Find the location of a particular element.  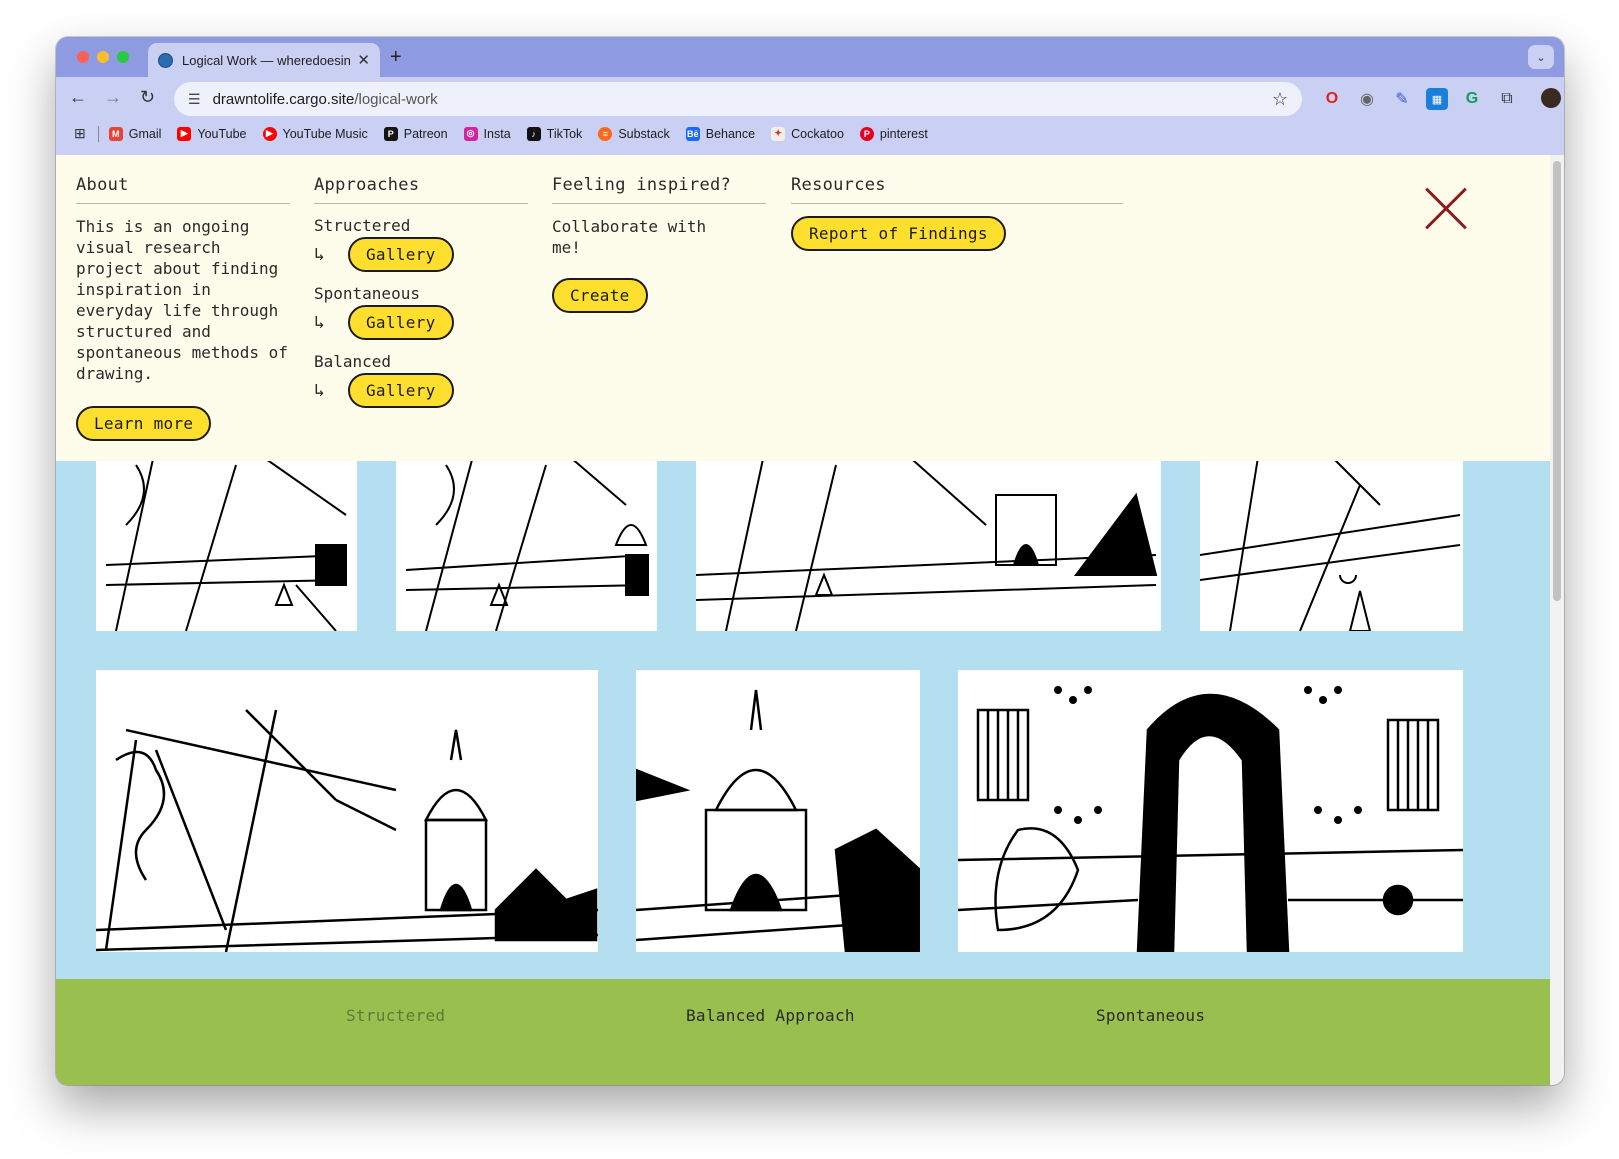

forward-arrow-icon: → is located at coordinates (113, 97).